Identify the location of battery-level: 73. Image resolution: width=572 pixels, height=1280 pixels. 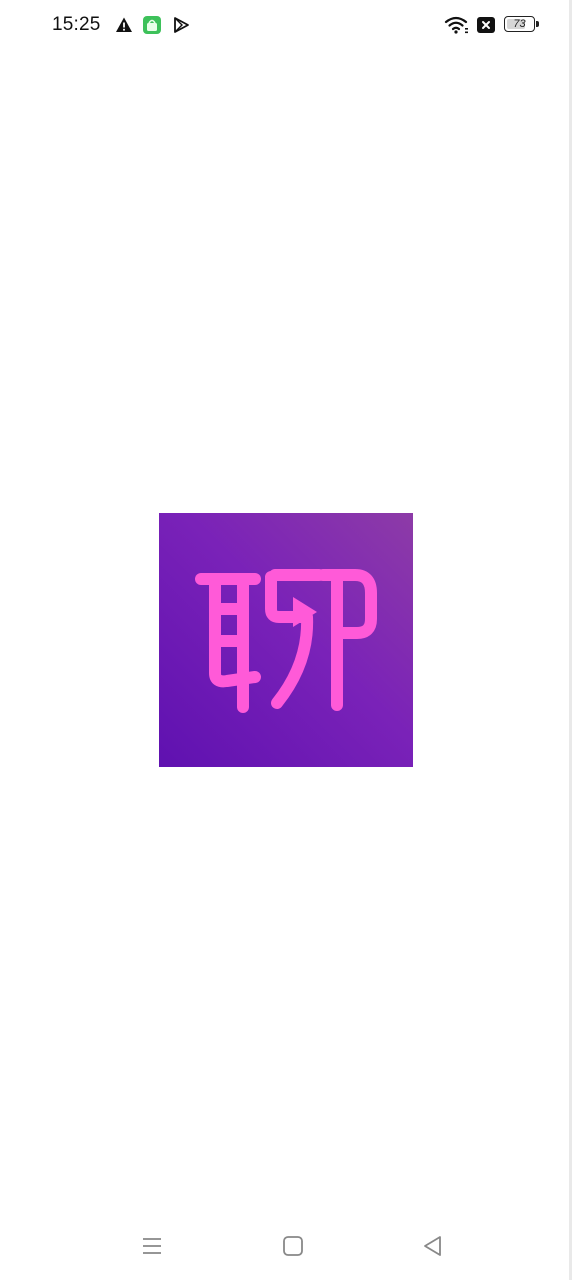
(519, 24).